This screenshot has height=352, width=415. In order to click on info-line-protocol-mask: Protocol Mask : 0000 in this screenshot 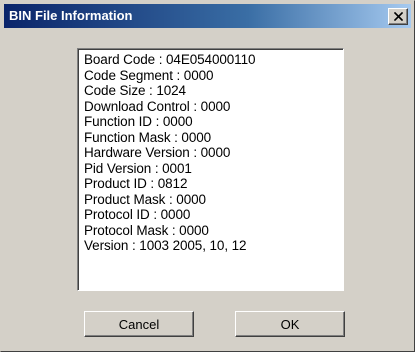, I will do `click(146, 230)`.